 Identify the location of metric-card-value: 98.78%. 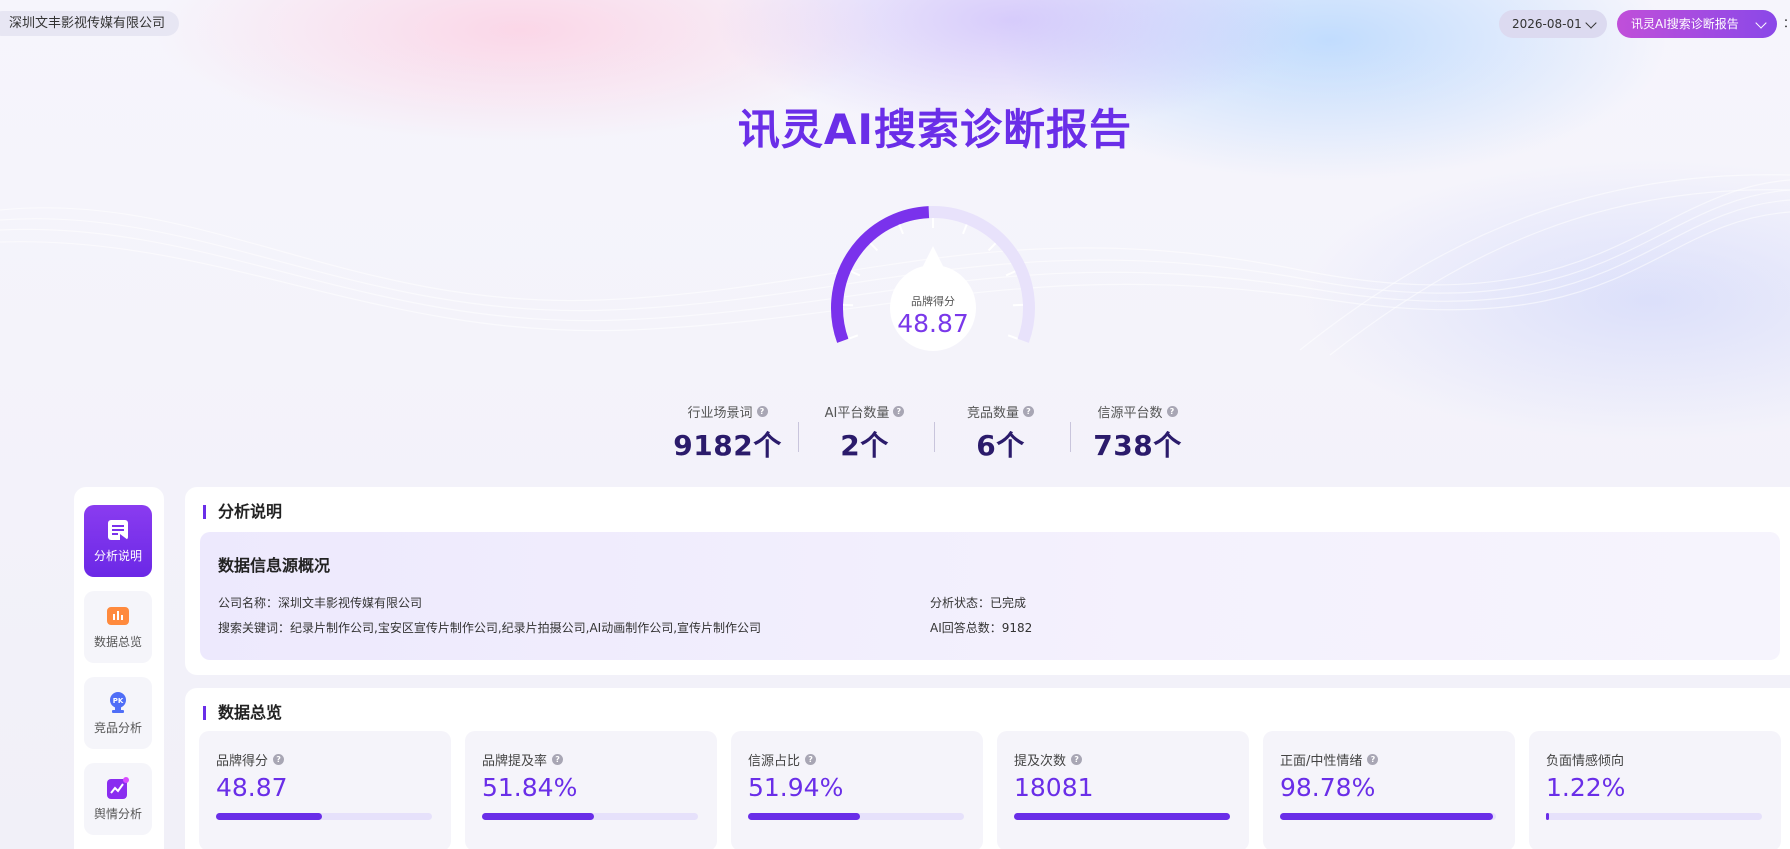
(1328, 787).